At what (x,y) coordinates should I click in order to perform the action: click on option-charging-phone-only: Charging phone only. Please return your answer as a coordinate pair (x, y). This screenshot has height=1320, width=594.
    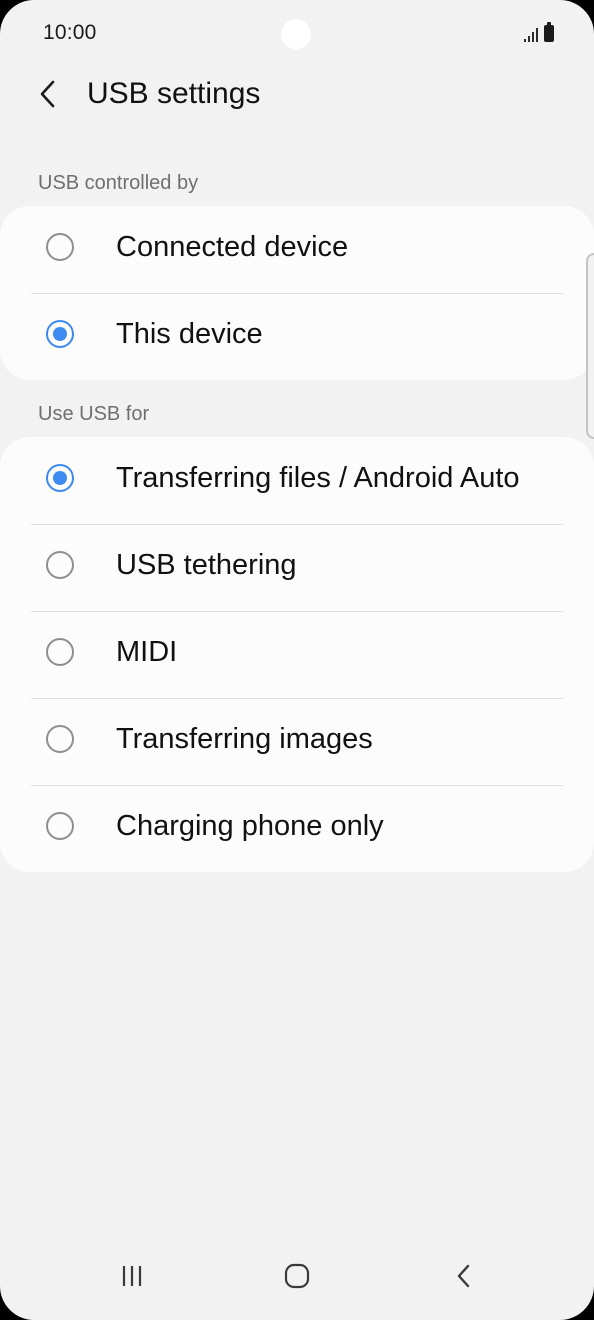
    Looking at the image, I should click on (297, 828).